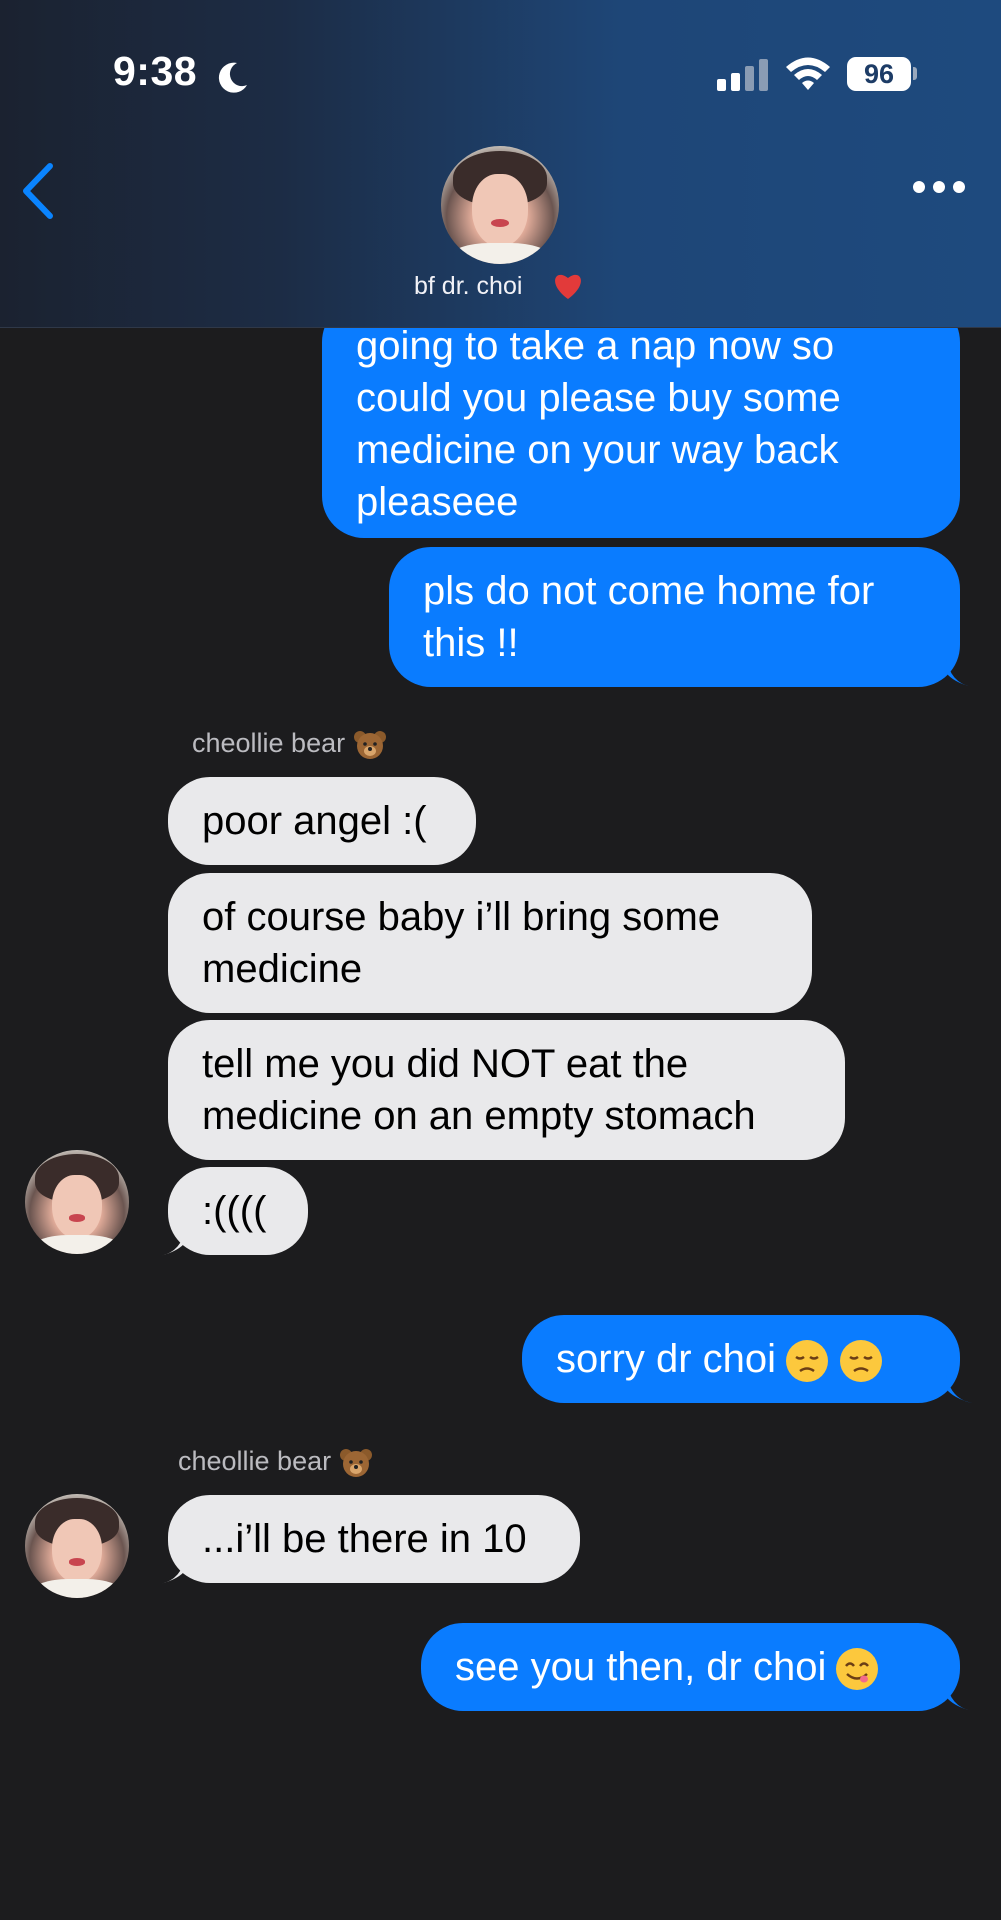 The image size is (1001, 1920). Describe the element at coordinates (490, 943) in the screenshot. I see `incoming-message: of course baby i’ll bring some medicine` at that location.